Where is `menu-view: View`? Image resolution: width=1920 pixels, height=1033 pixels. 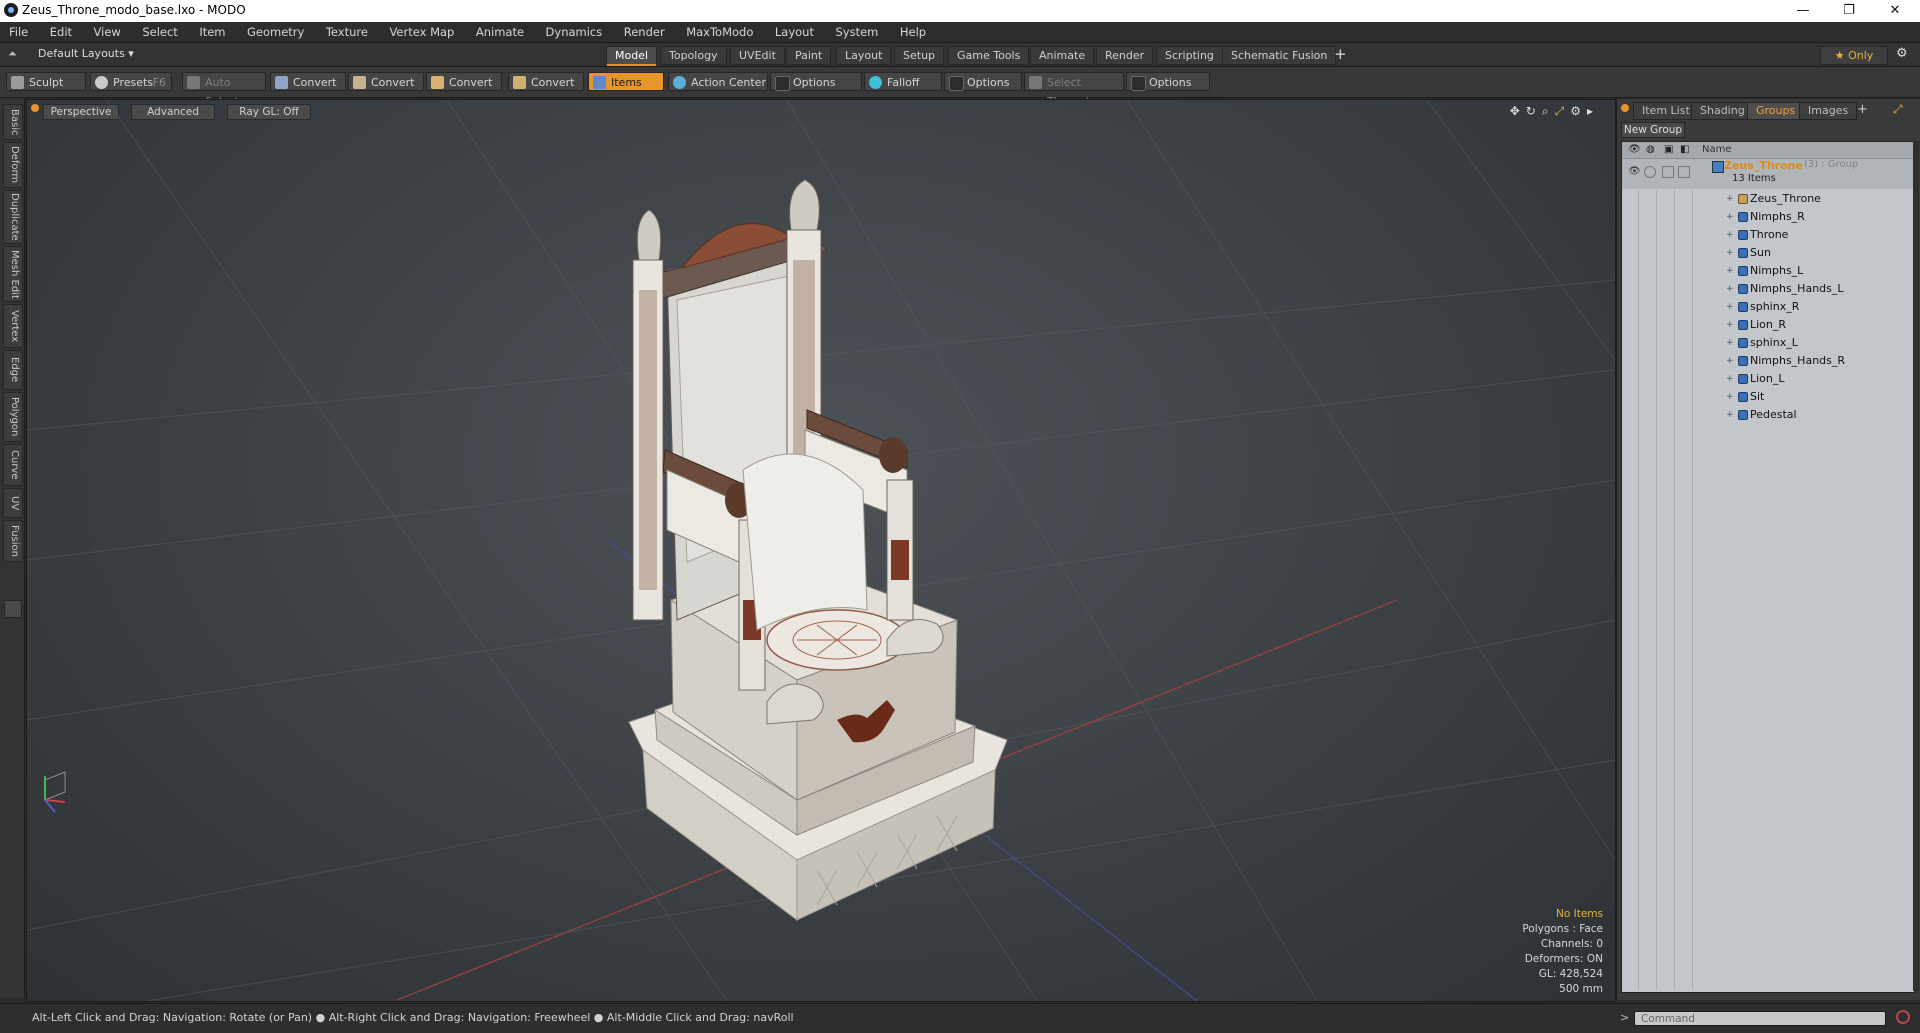
menu-view: View is located at coordinates (107, 32).